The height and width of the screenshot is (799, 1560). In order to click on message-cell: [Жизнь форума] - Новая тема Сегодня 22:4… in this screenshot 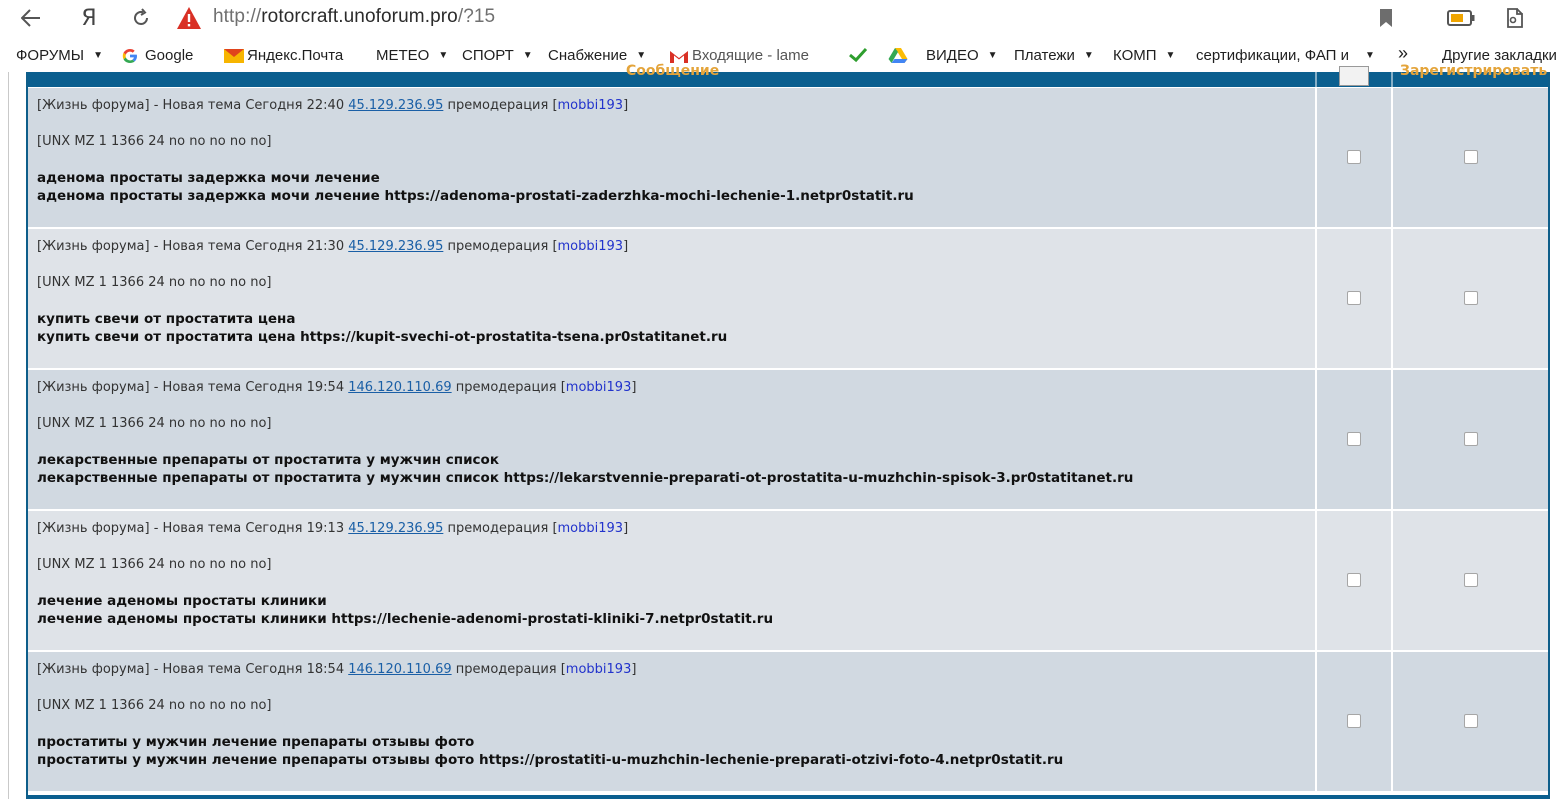, I will do `click(671, 157)`.